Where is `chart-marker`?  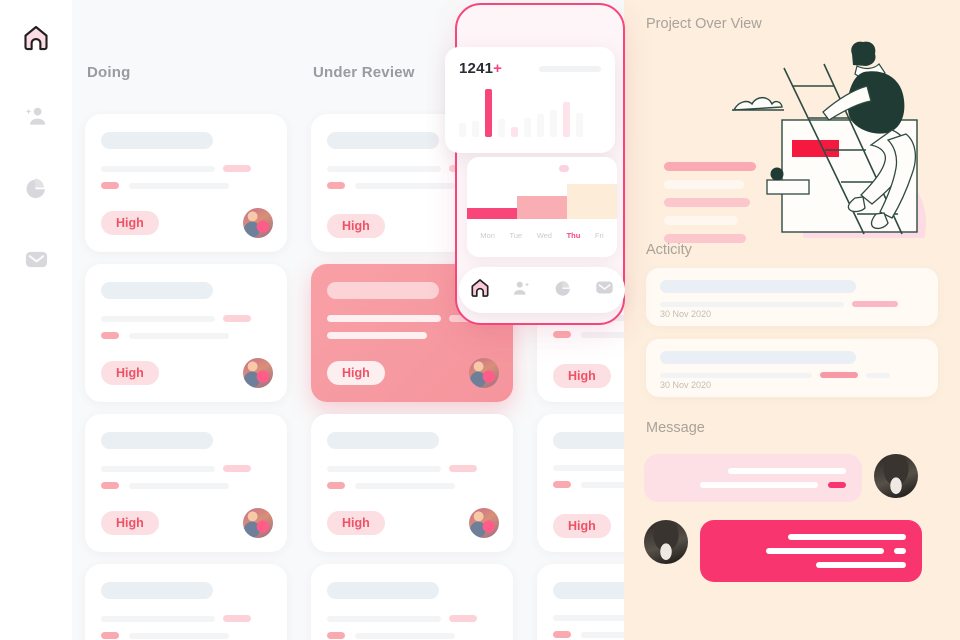
chart-marker is located at coordinates (564, 168).